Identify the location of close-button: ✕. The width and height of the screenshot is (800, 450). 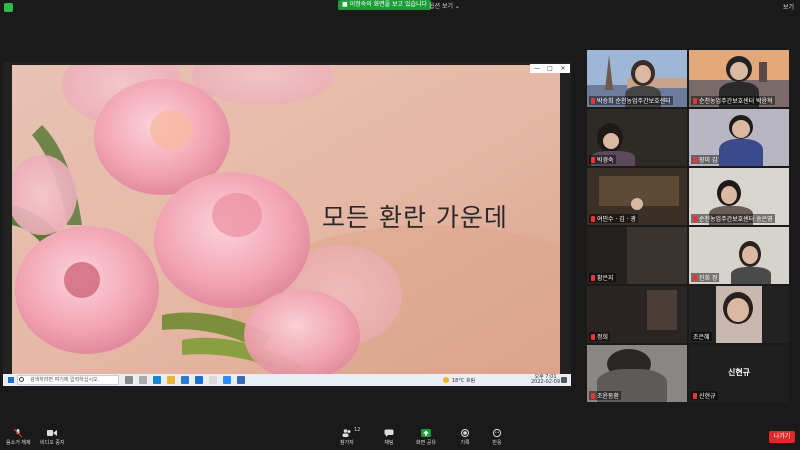
(563, 68).